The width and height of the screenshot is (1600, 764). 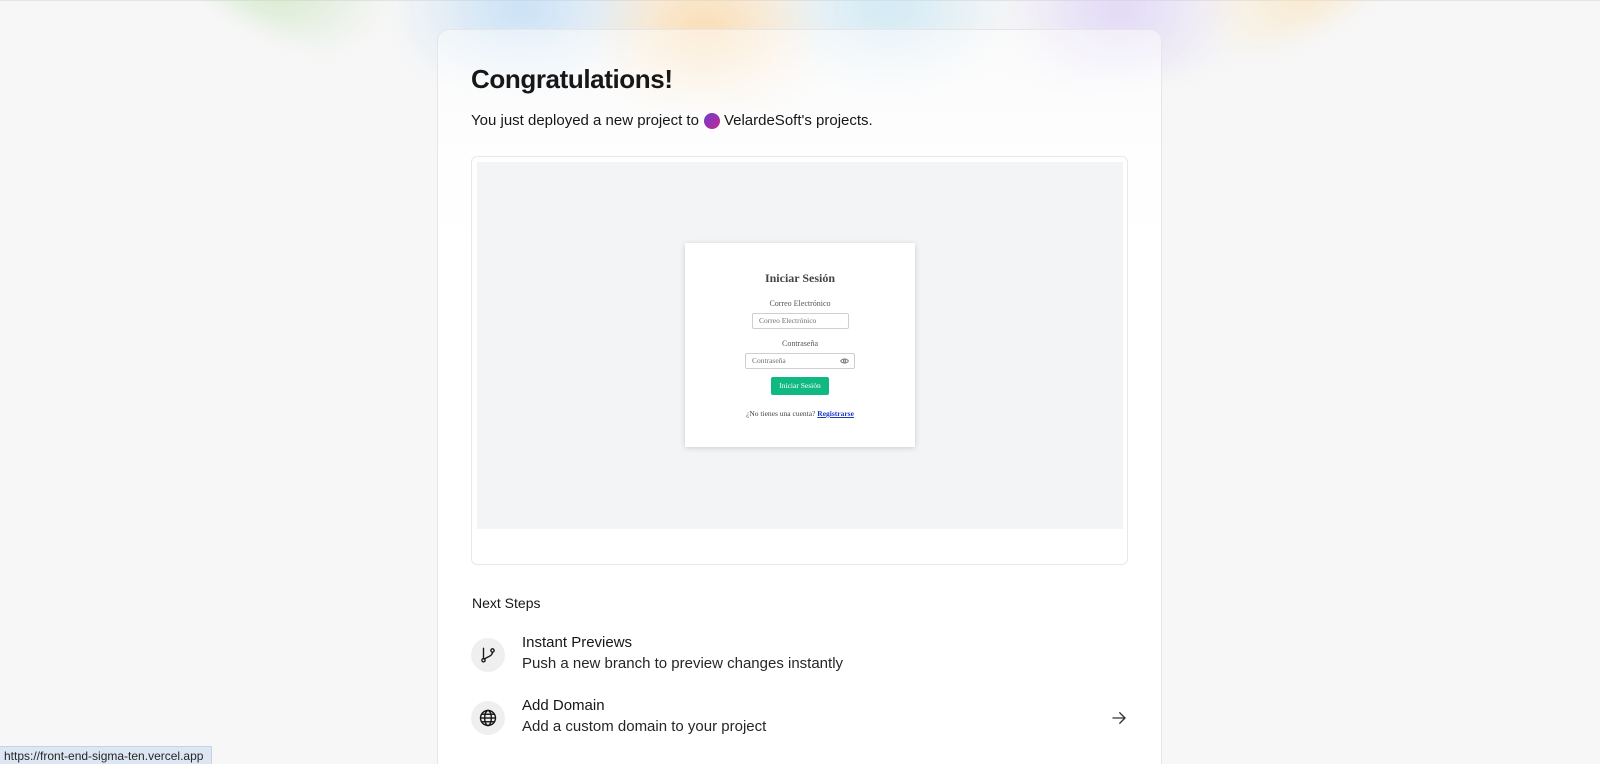 What do you see at coordinates (1119, 720) in the screenshot?
I see `arrow-right-icon` at bounding box center [1119, 720].